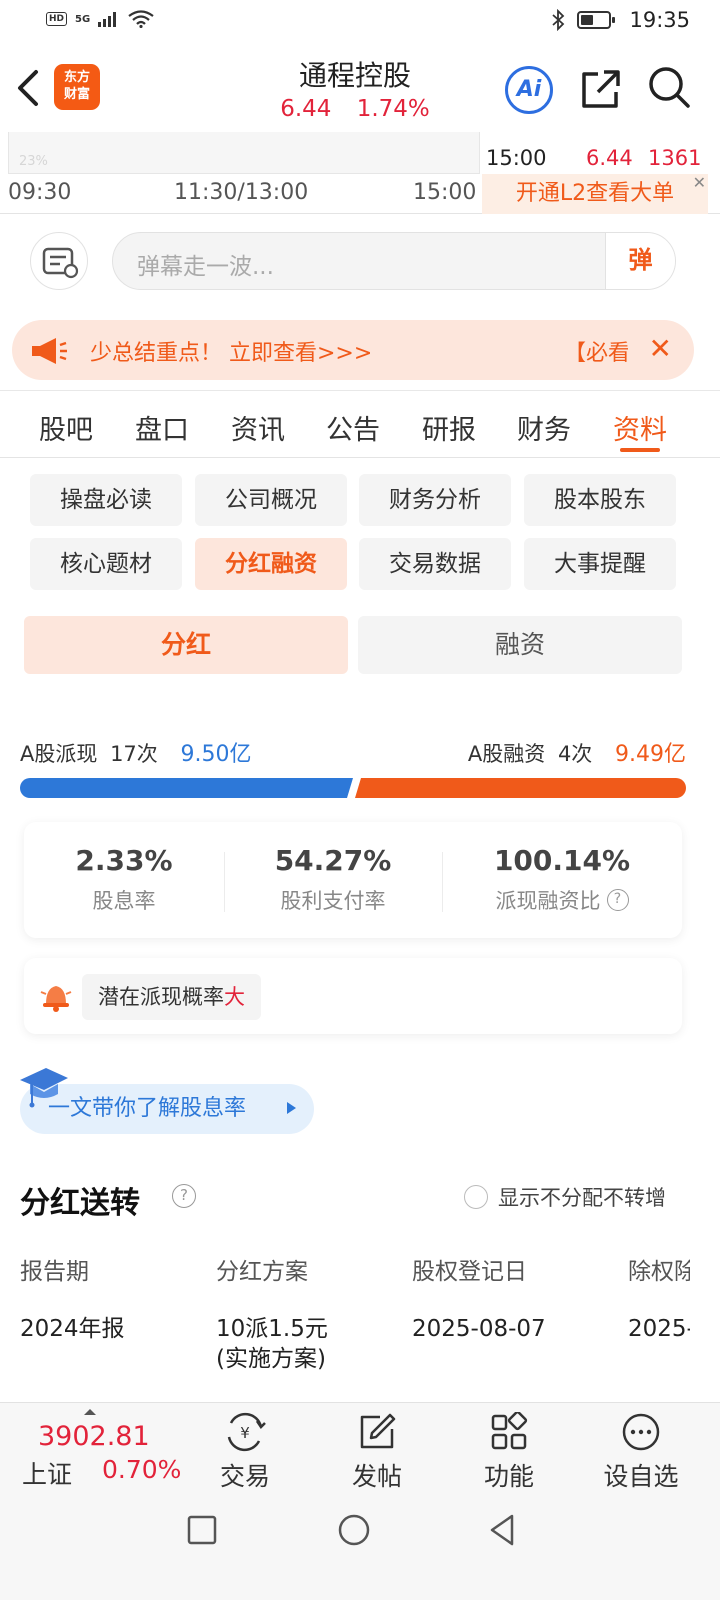 This screenshot has width=720, height=1600. I want to click on subtab-trading-data: 交易数据, so click(435, 564).